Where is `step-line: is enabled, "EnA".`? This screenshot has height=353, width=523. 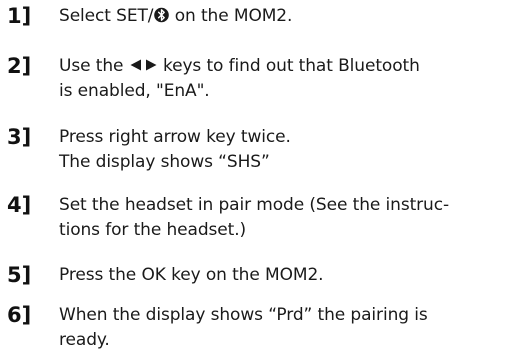 step-line: is enabled, "EnA". is located at coordinates (134, 91).